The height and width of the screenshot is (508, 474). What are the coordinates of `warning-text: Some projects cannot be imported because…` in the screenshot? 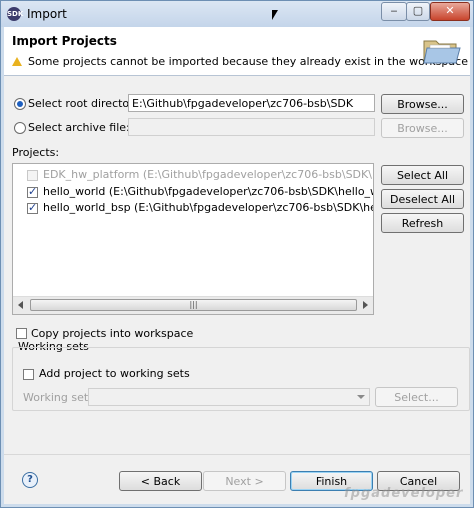 It's located at (248, 61).